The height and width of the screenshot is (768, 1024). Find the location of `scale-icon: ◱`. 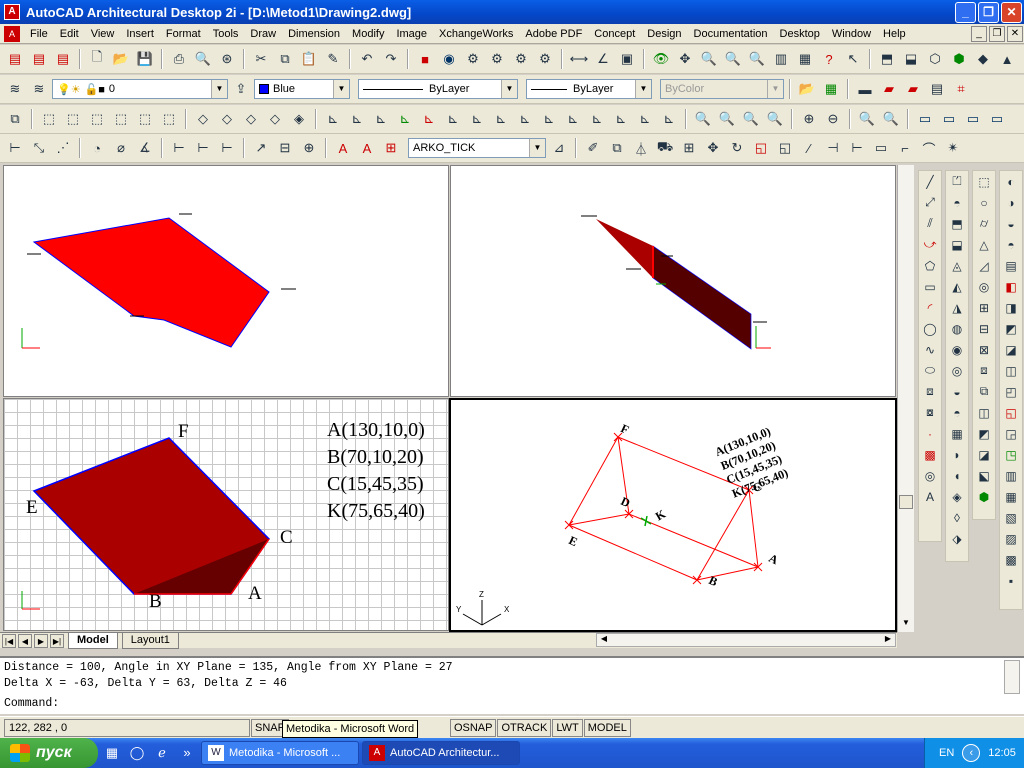

scale-icon: ◱ is located at coordinates (761, 148).